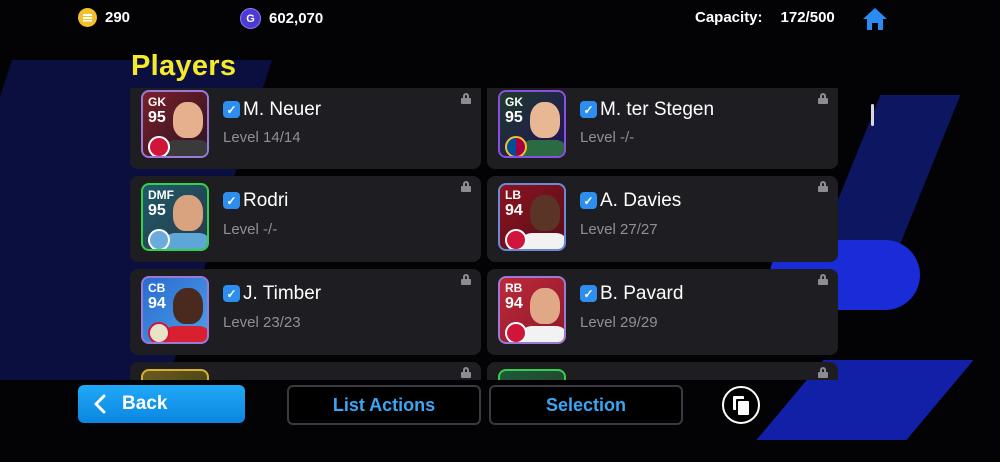  Describe the element at coordinates (662, 219) in the screenshot. I see `player-card: LB 94 ✓ A. Davies Level 27/27` at that location.